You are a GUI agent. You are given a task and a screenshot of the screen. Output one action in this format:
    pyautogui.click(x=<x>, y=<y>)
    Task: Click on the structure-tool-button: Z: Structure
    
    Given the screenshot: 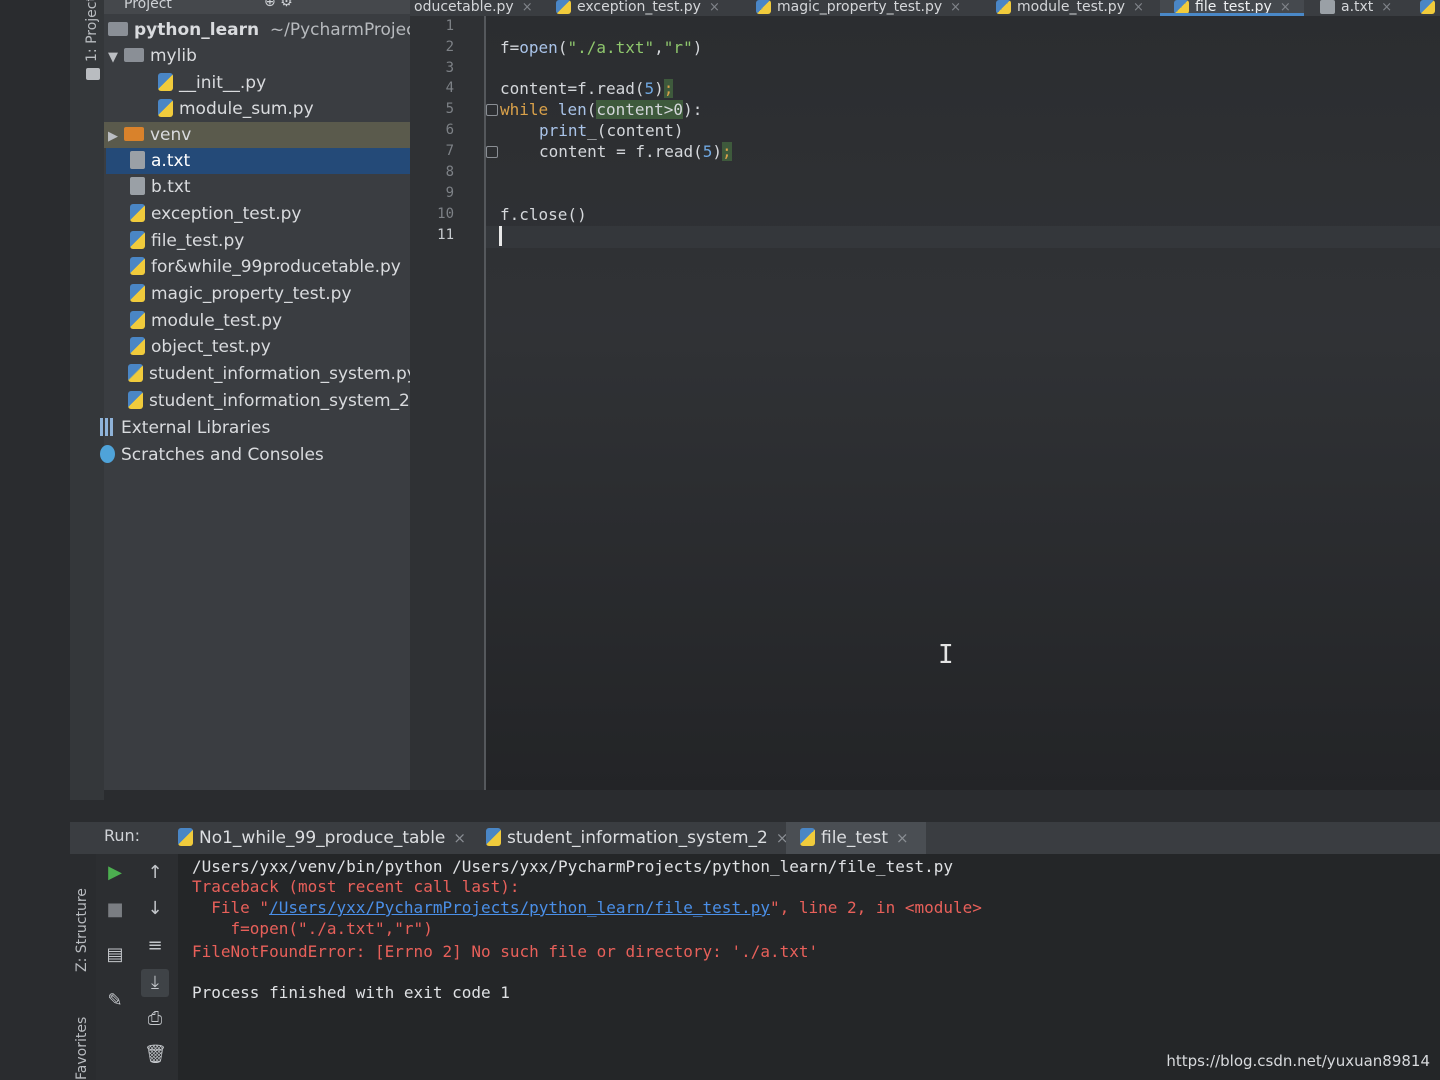 What is the action you would take?
    pyautogui.click(x=82, y=930)
    